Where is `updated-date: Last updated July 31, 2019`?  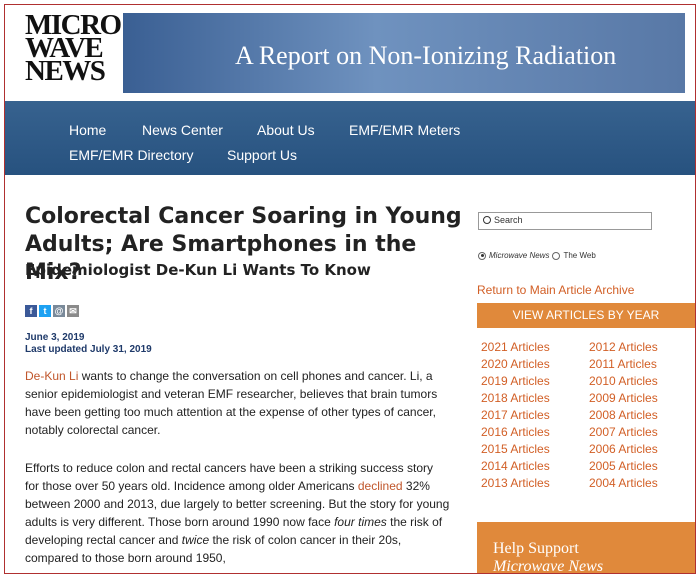 updated-date: Last updated July 31, 2019 is located at coordinates (88, 349).